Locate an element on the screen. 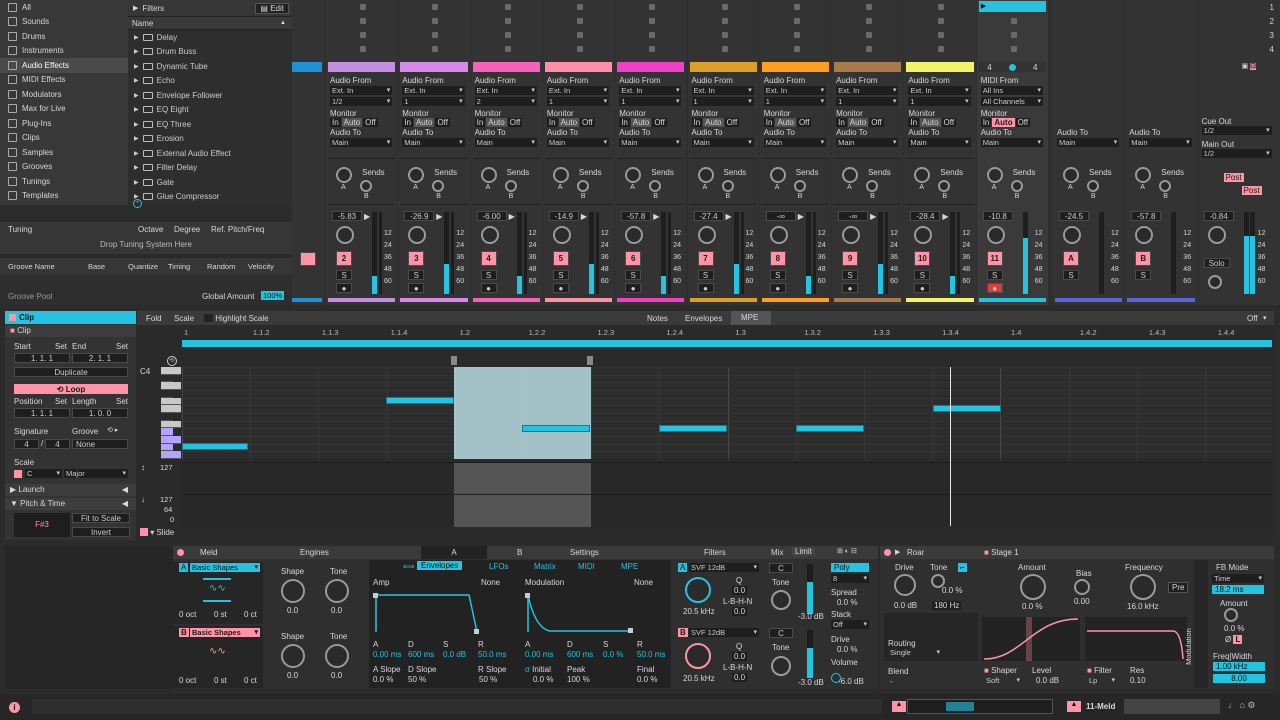 The image size is (1280, 720). pre-button: Pre is located at coordinates (1178, 587).